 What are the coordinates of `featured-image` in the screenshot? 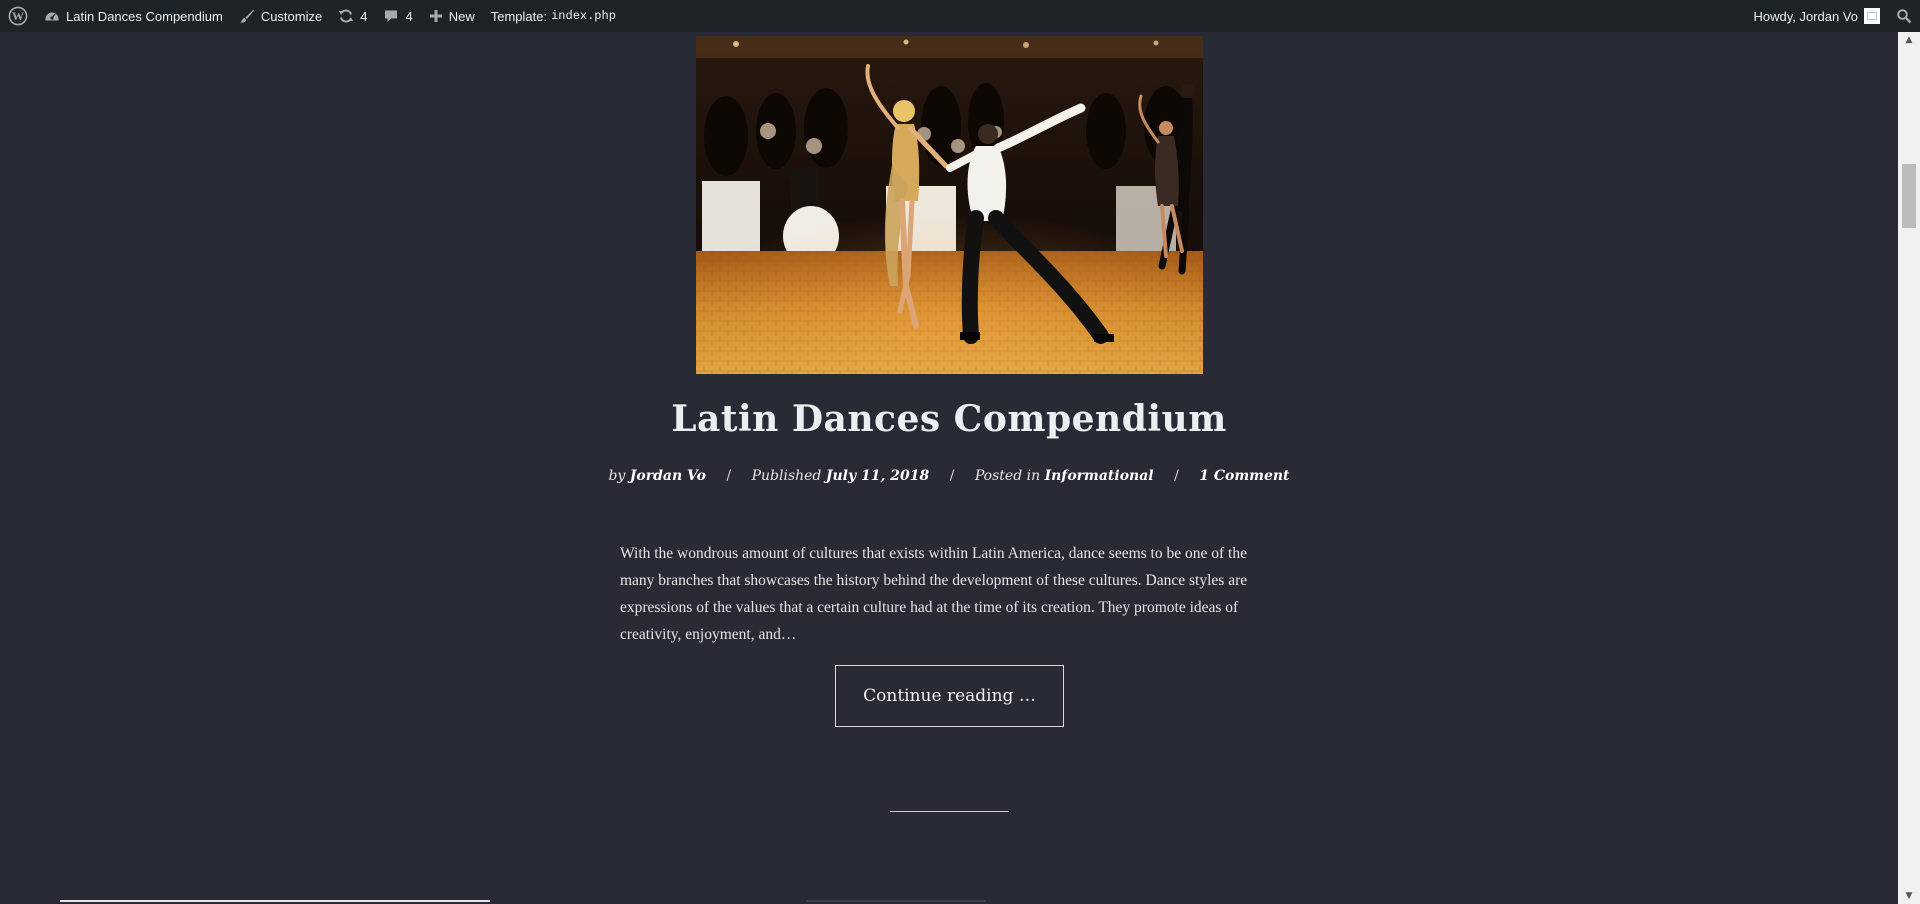 It's located at (949, 205).